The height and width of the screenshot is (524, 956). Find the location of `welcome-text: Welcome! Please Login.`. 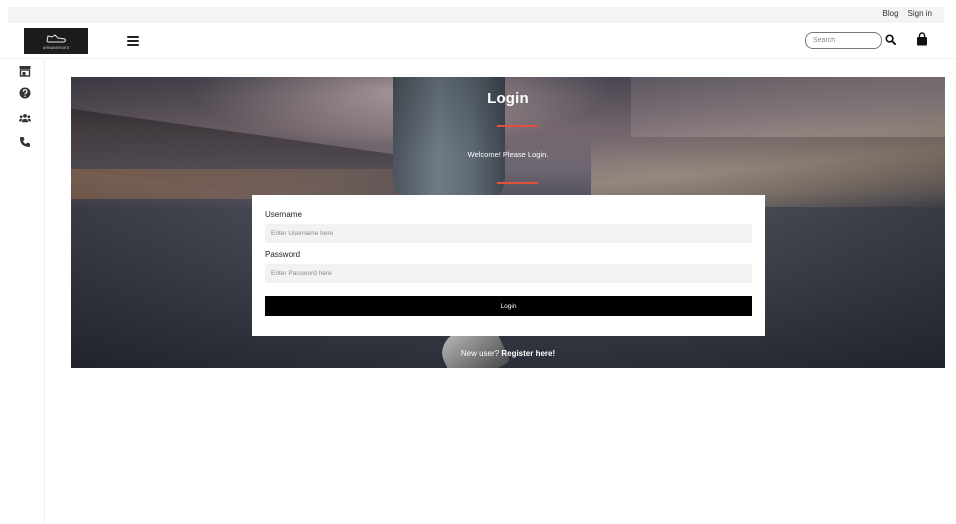

welcome-text: Welcome! Please Login. is located at coordinates (508, 154).